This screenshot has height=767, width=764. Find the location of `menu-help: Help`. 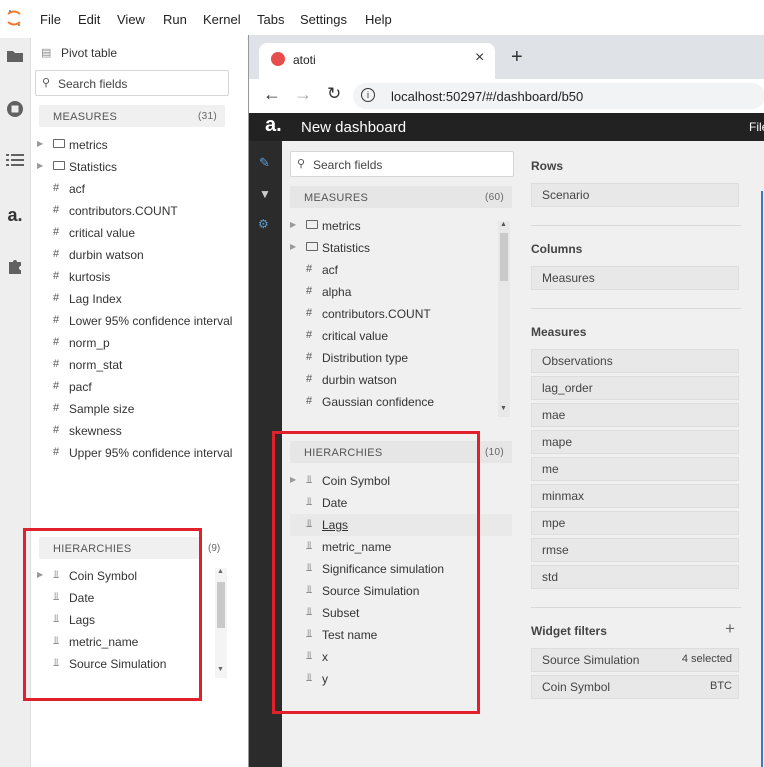

menu-help: Help is located at coordinates (378, 19).